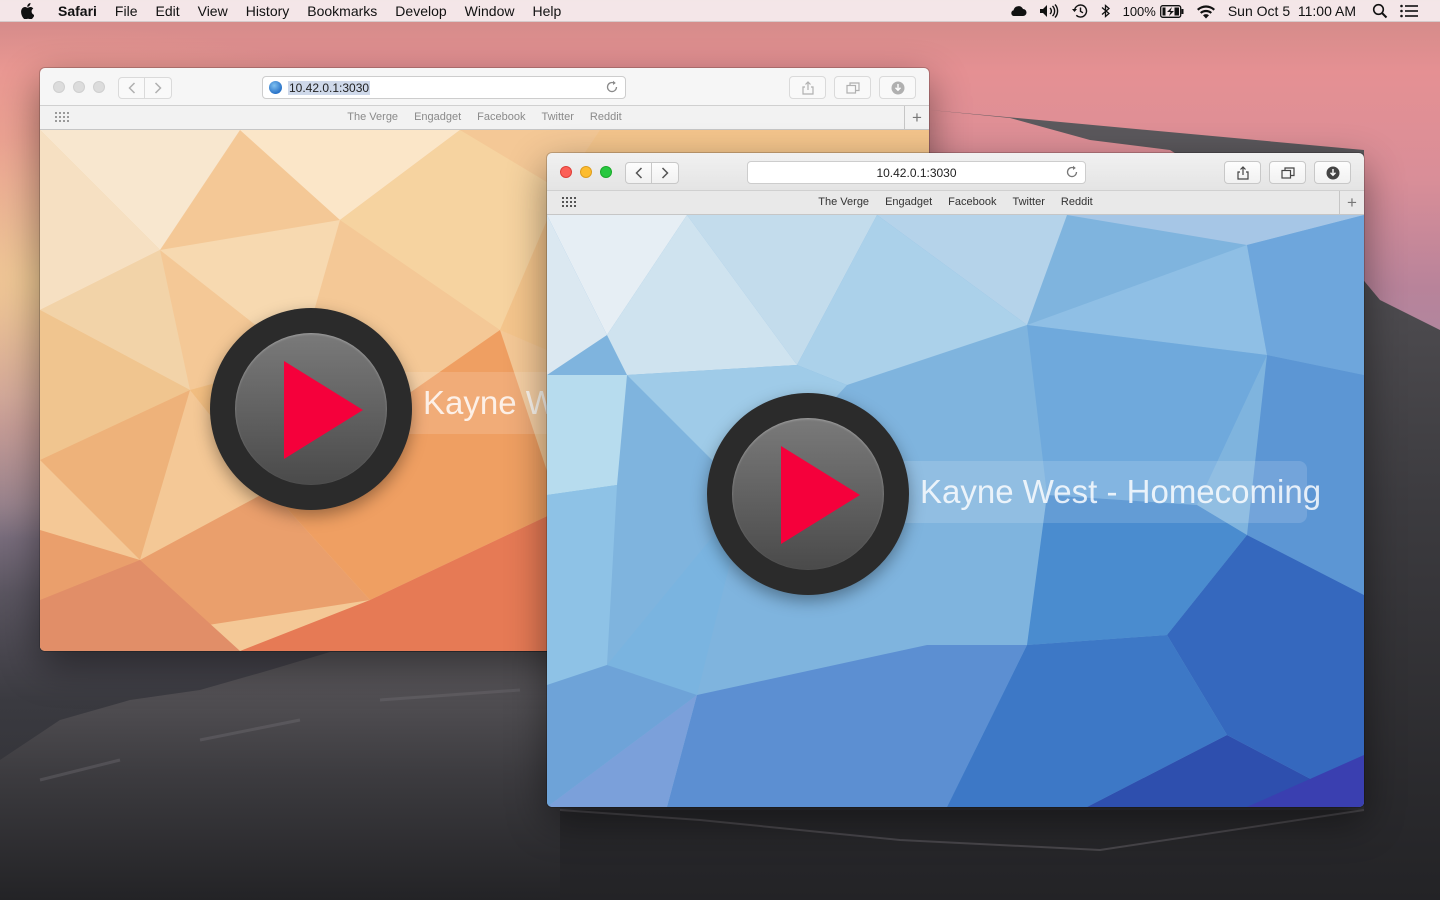 The width and height of the screenshot is (1440, 900). I want to click on menu-view: View, so click(213, 11).